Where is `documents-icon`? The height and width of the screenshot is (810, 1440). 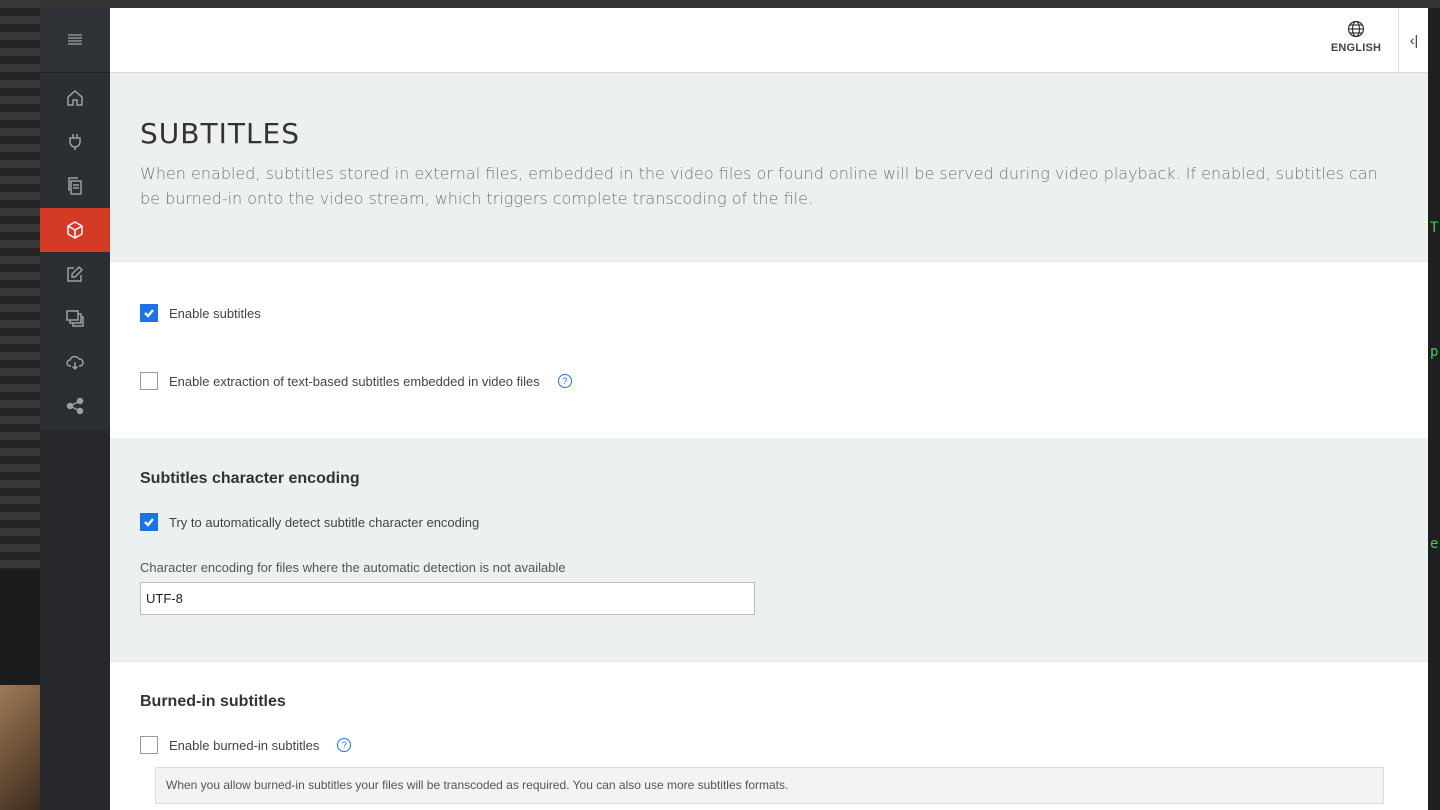
documents-icon is located at coordinates (75, 186).